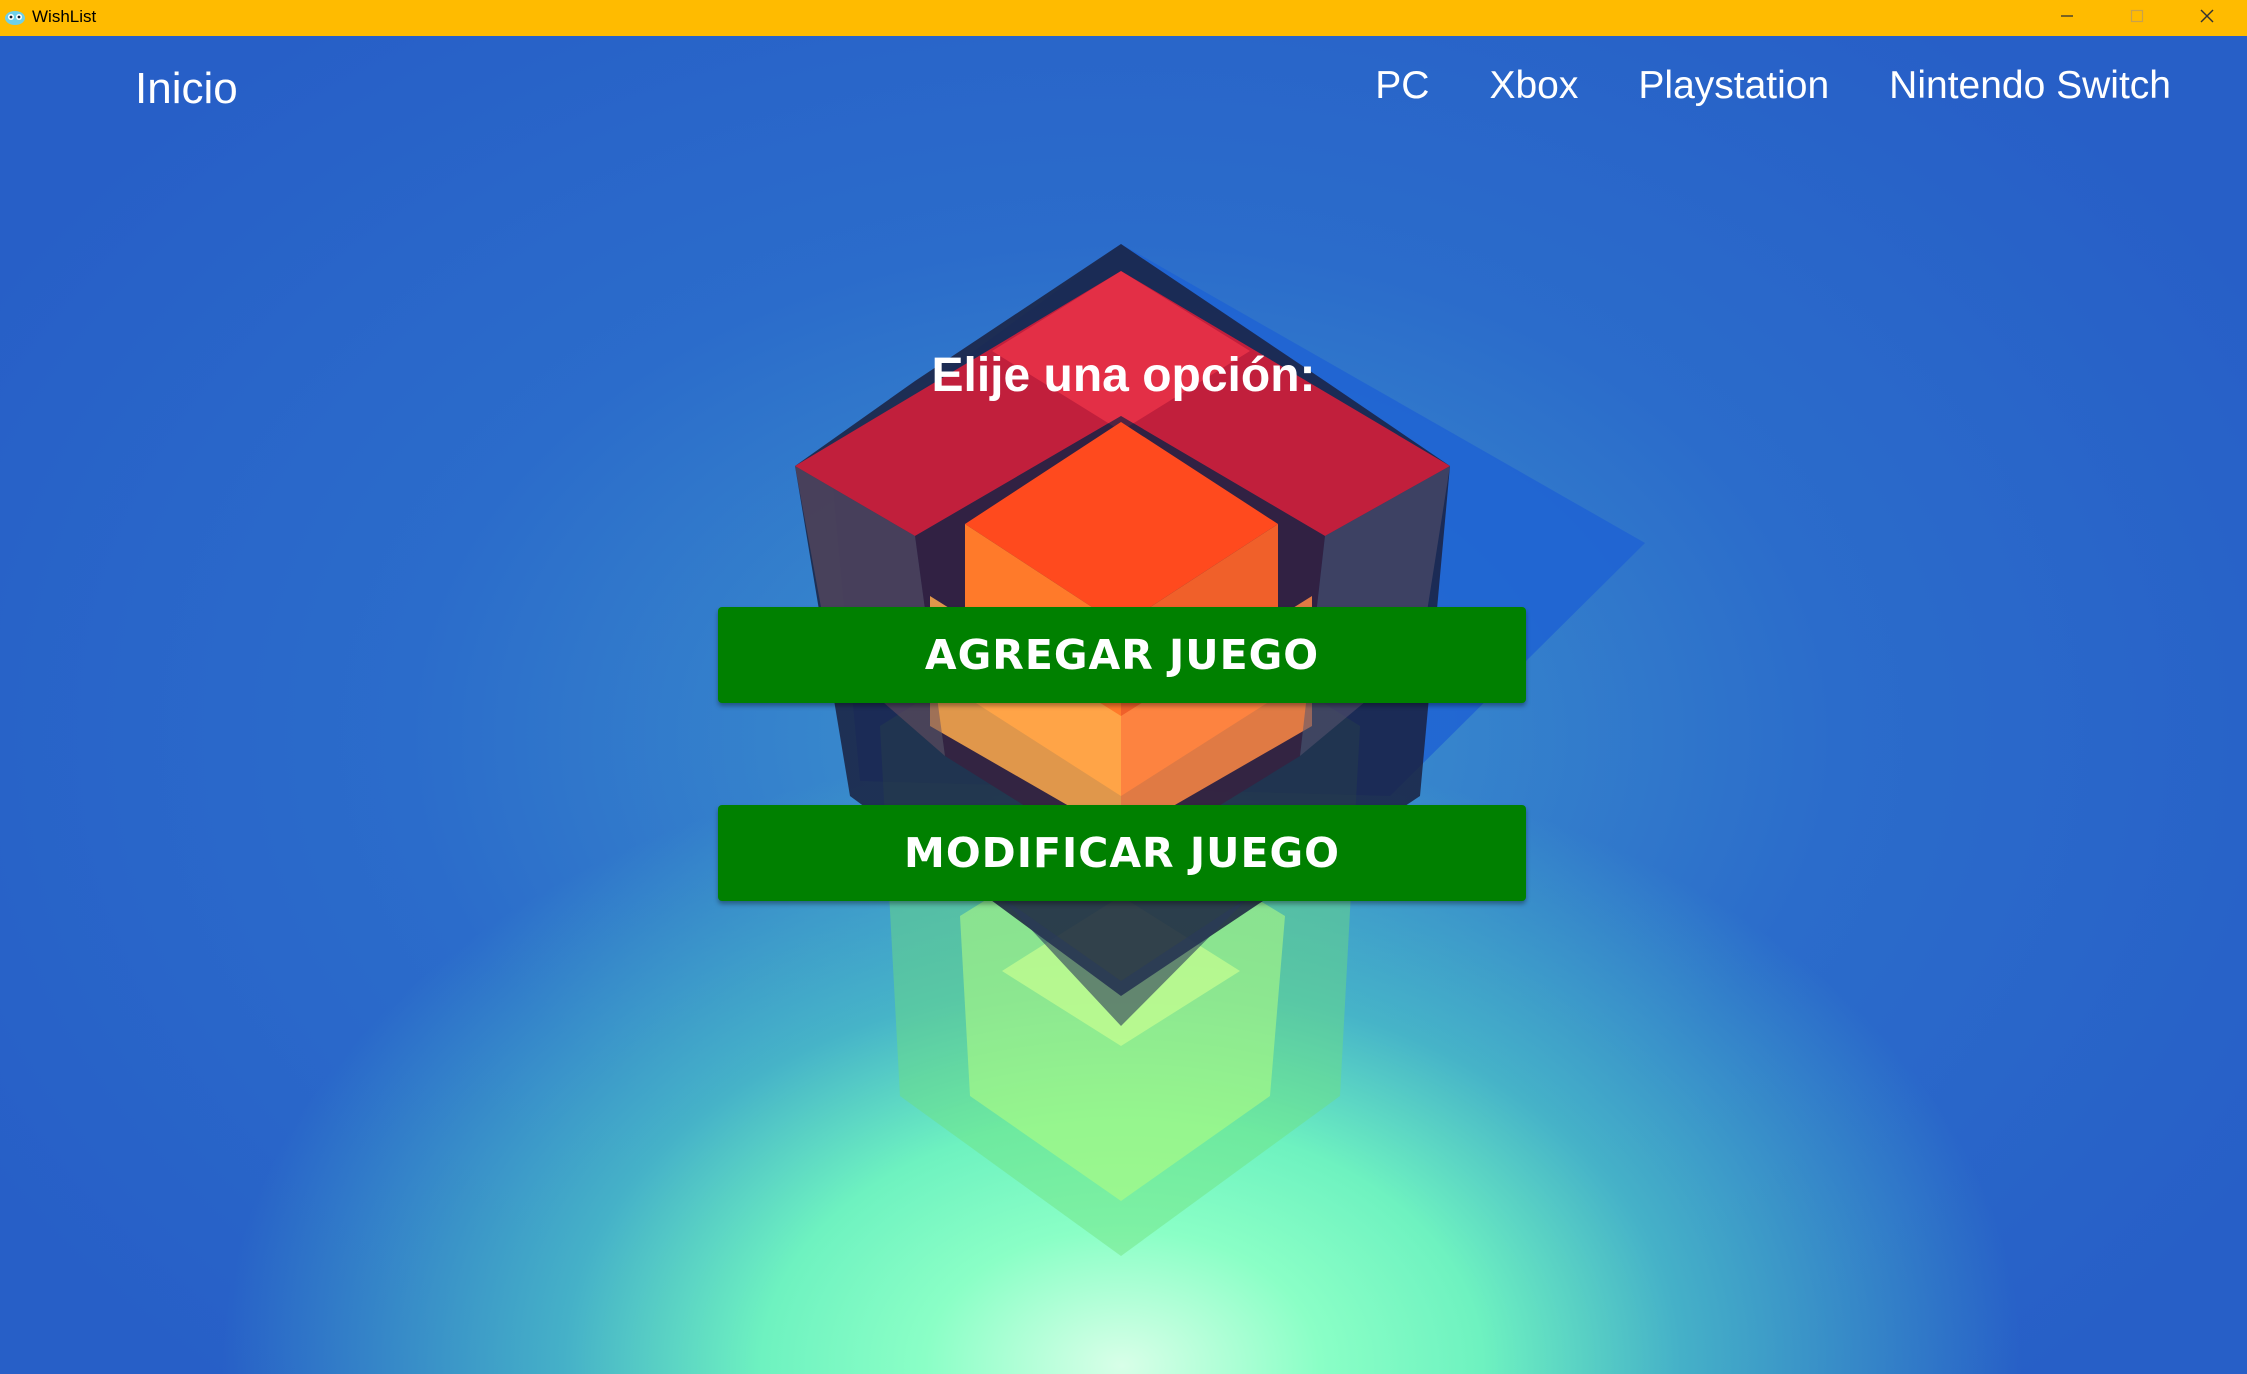  I want to click on minimize-icon, so click(2067, 18).